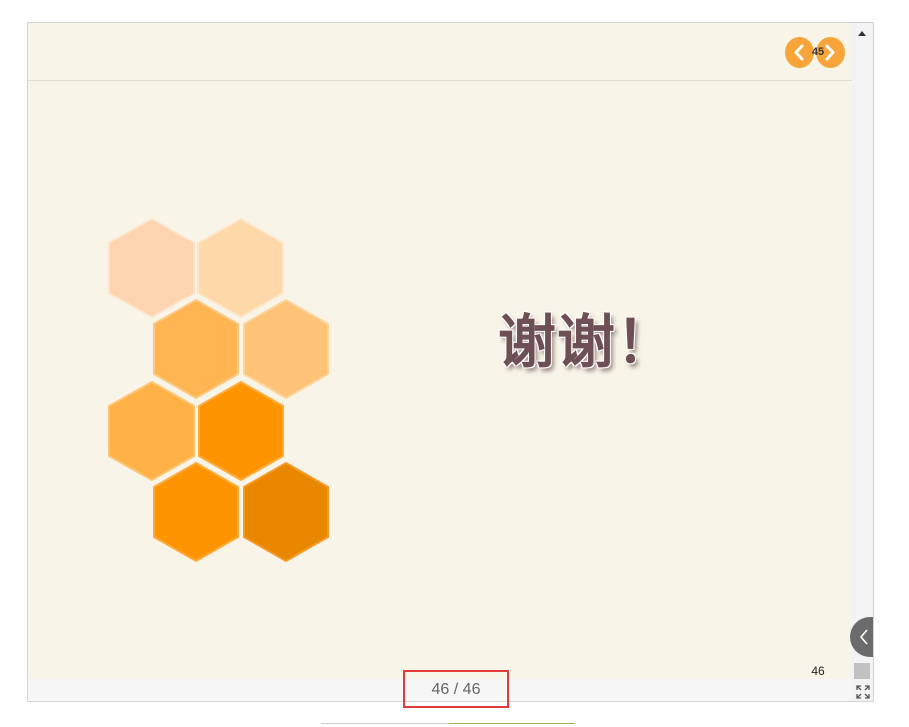 This screenshot has height=727, width=909. I want to click on slide-number: 46, so click(818, 671).